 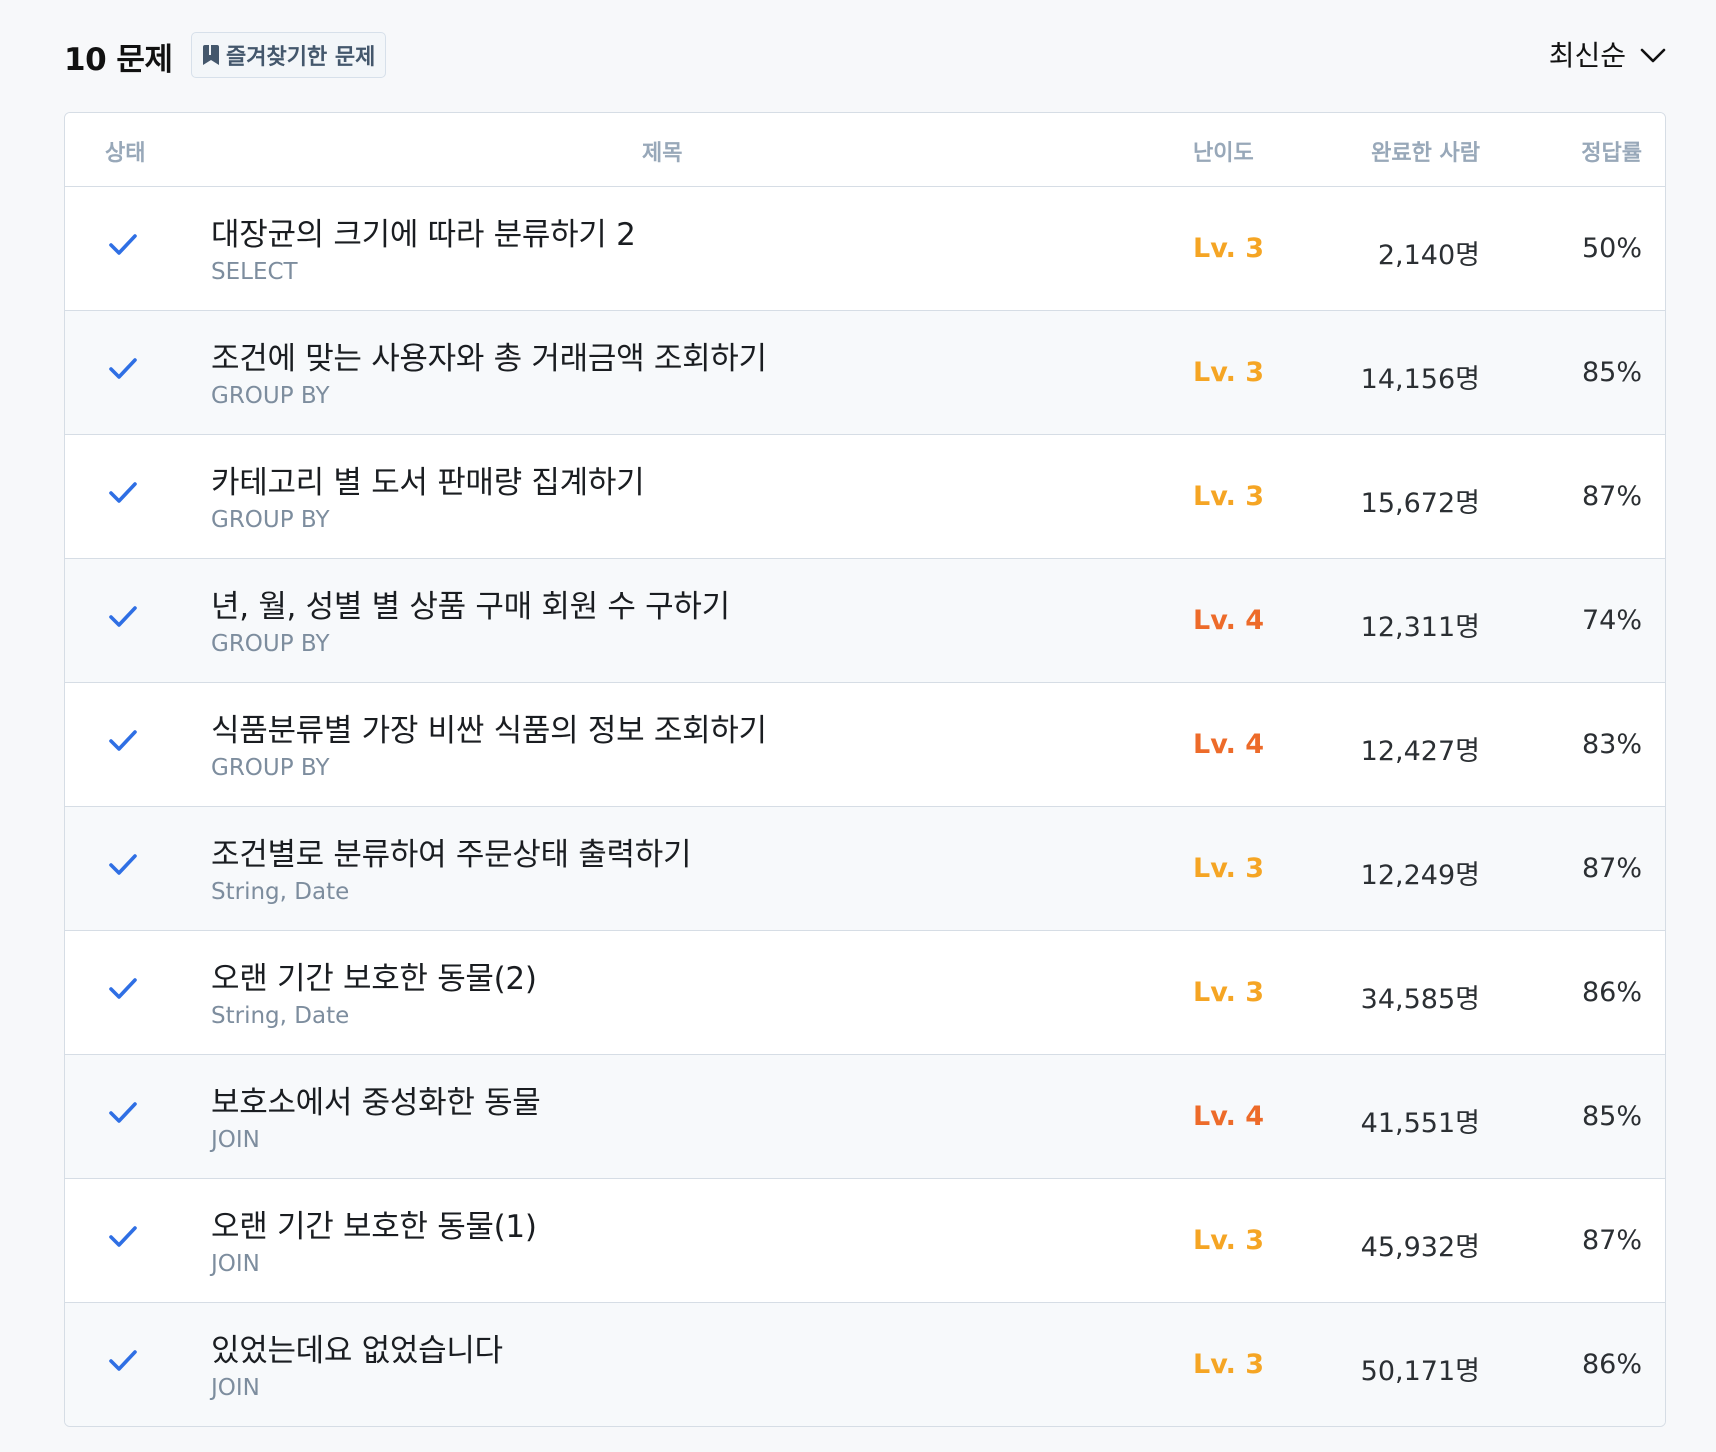 What do you see at coordinates (1587, 55) in the screenshot?
I see `sort-label: 최신순` at bounding box center [1587, 55].